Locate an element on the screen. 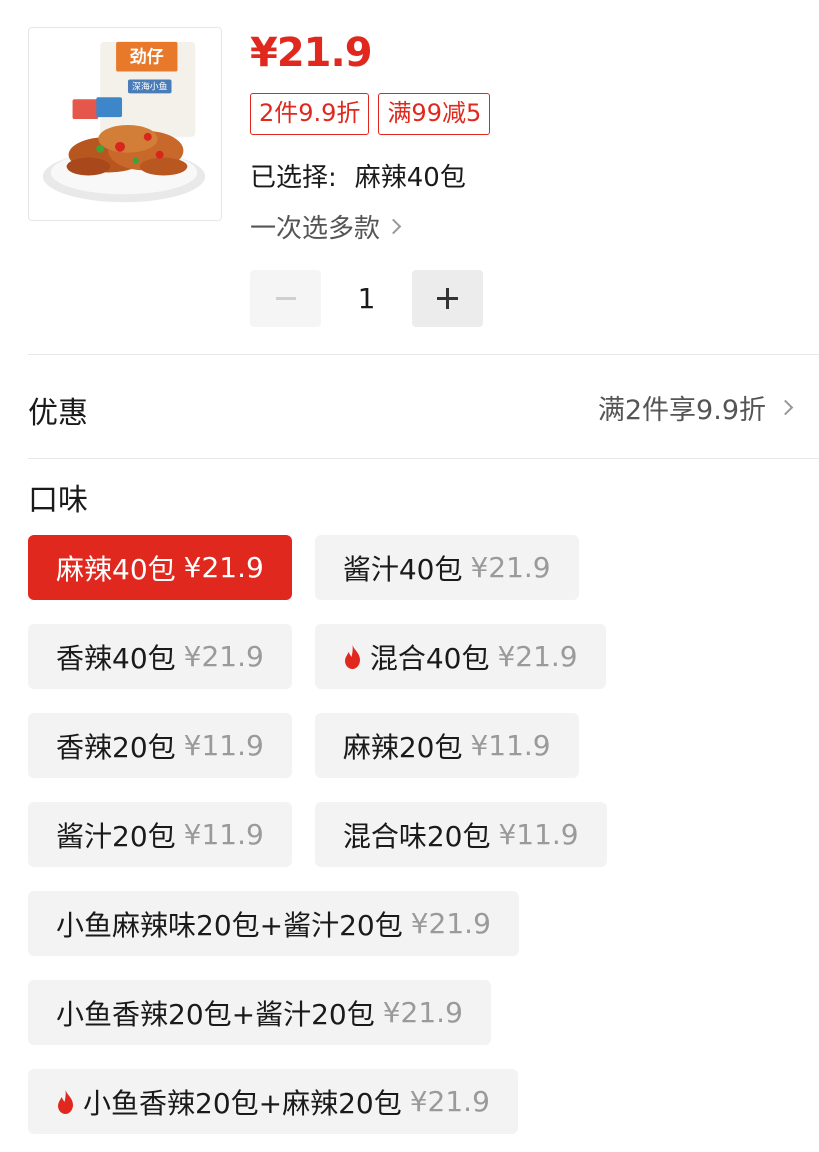  option-name: 小鱼麻辣味20包+酱汁20包 is located at coordinates (229, 925).